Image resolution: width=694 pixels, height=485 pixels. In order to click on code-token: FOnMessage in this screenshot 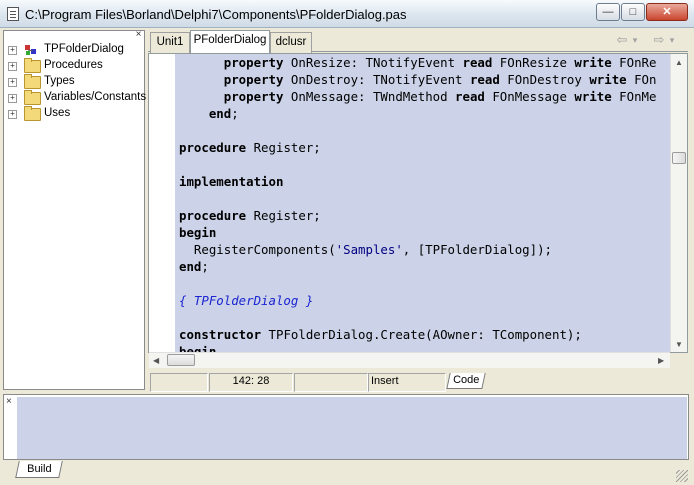, I will do `click(529, 96)`.